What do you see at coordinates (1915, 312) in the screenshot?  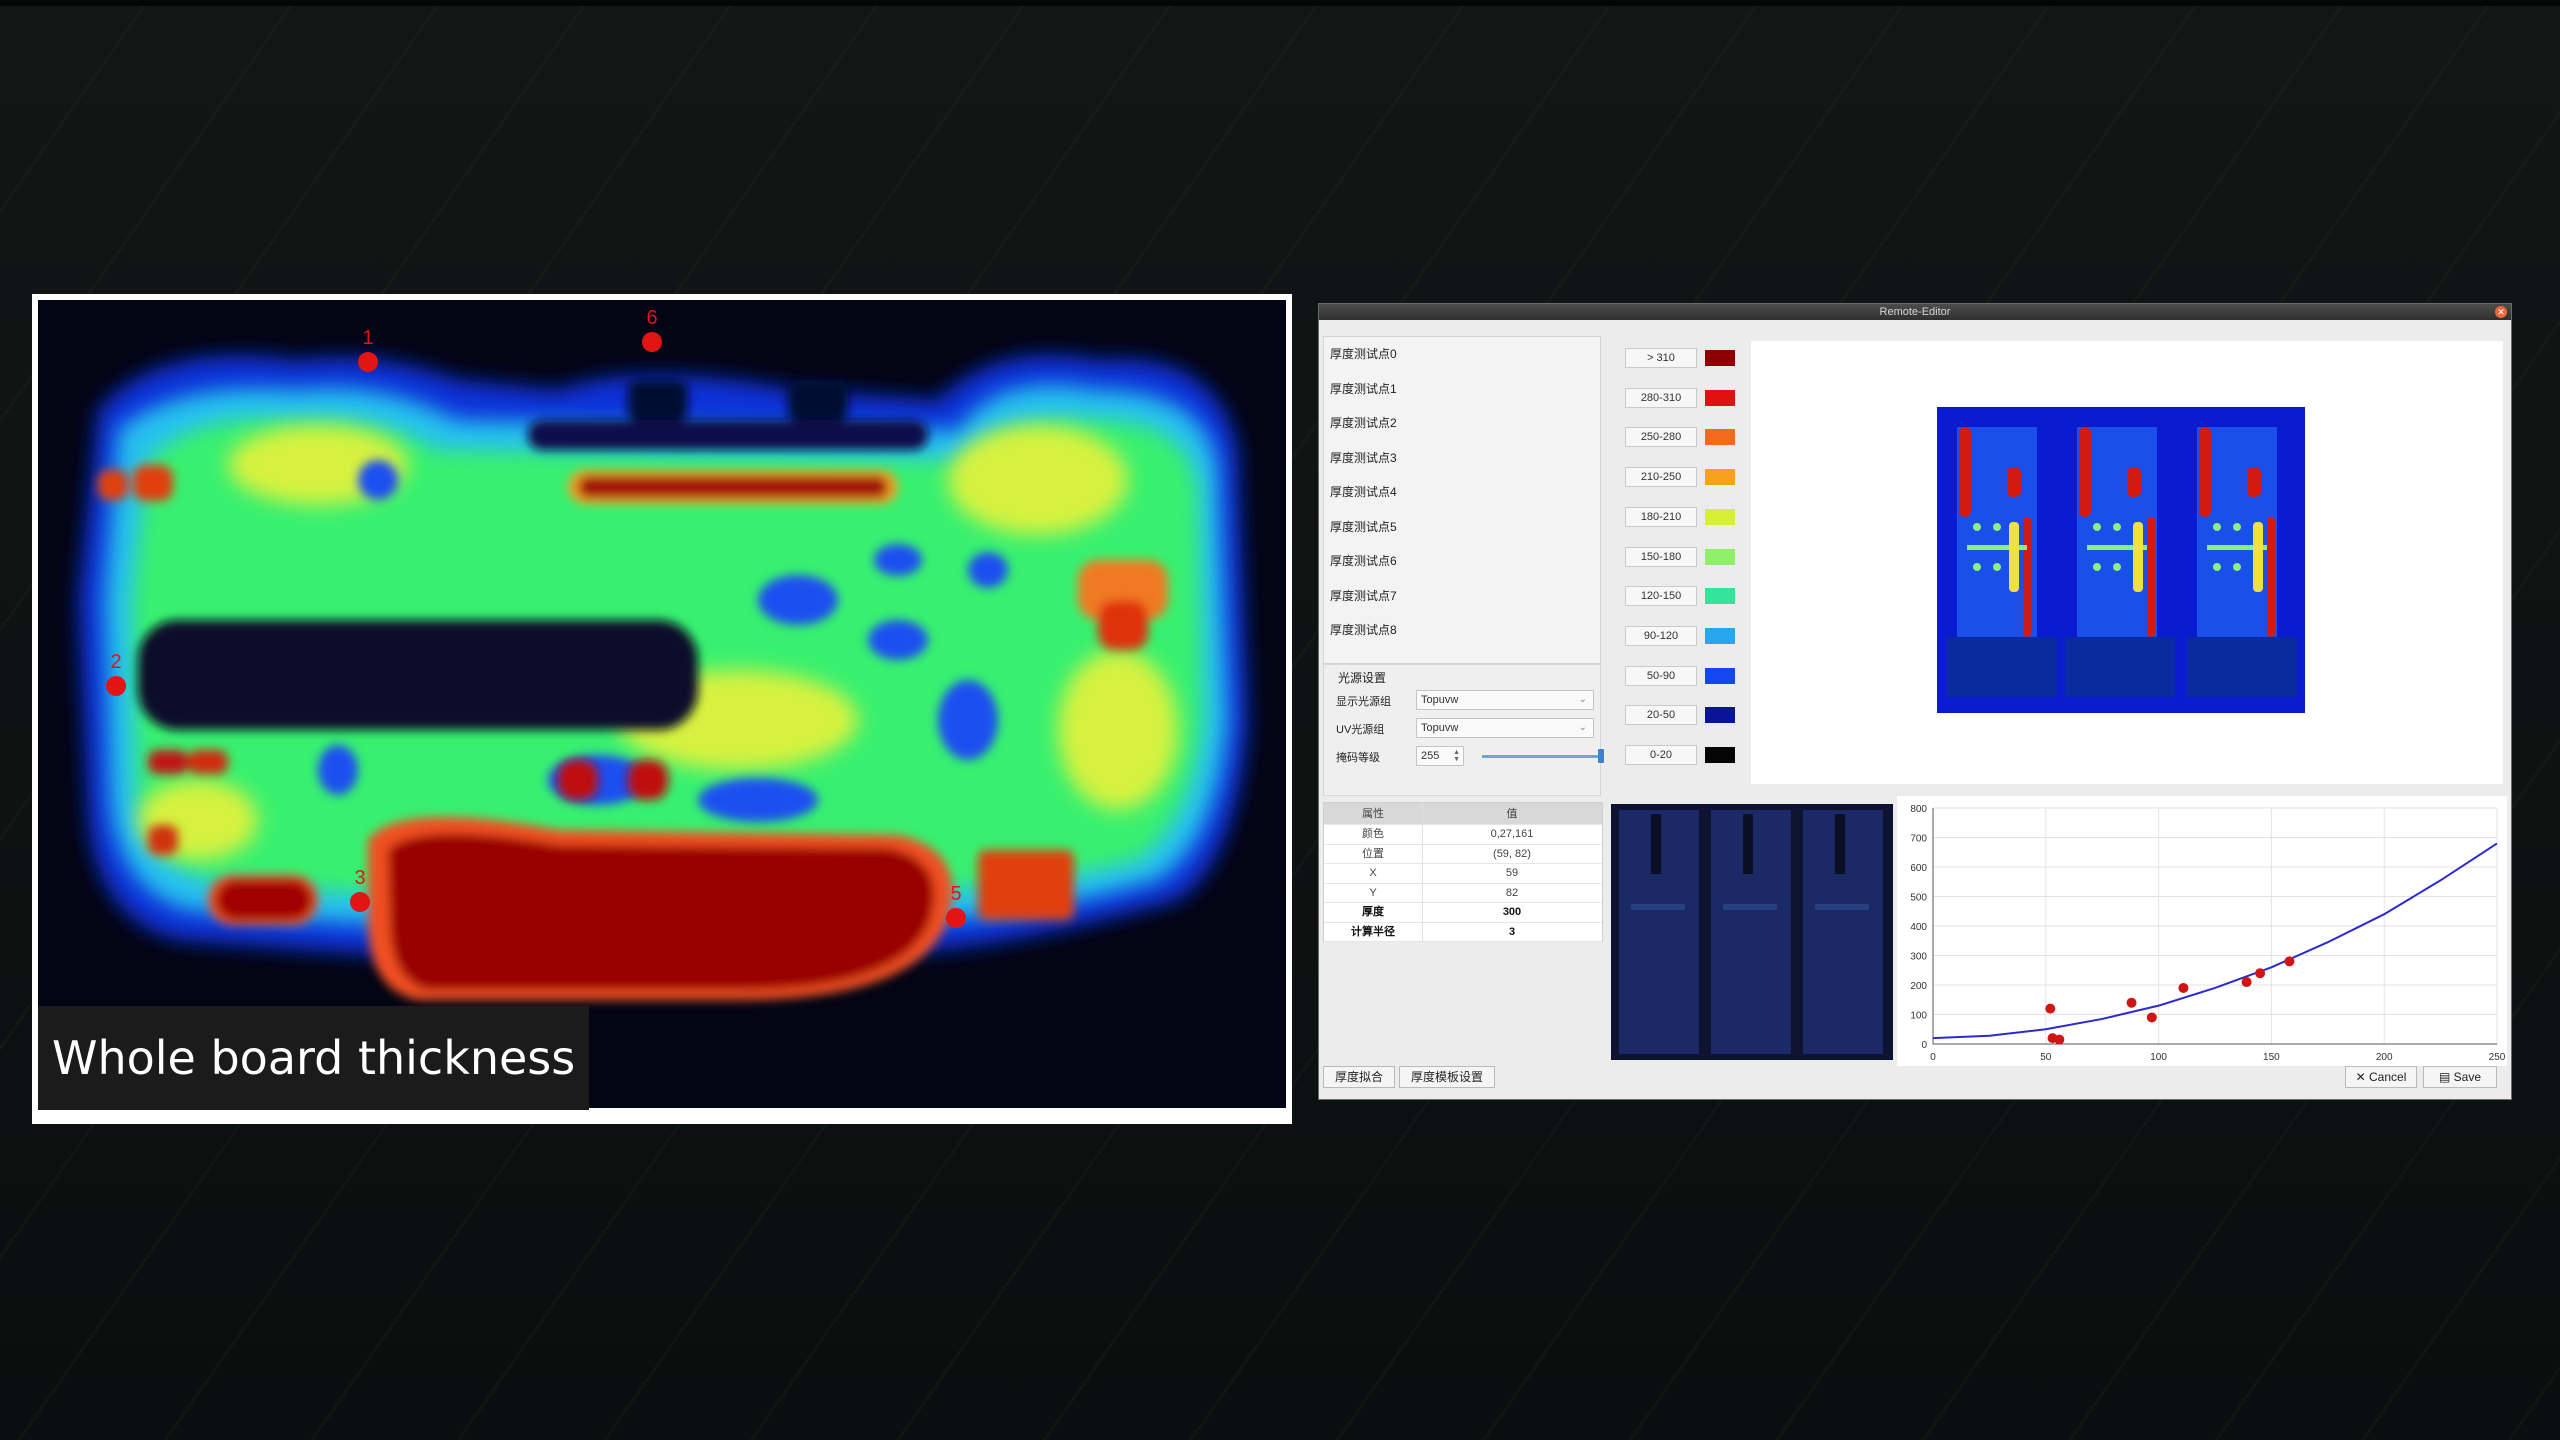 I see `editor-titlebar: Remote-Editor` at bounding box center [1915, 312].